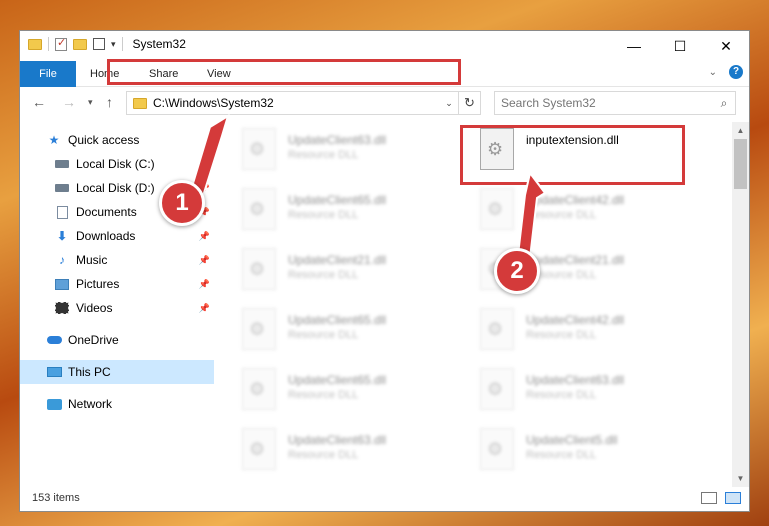  I want to click on network-icon, so click(54, 404).